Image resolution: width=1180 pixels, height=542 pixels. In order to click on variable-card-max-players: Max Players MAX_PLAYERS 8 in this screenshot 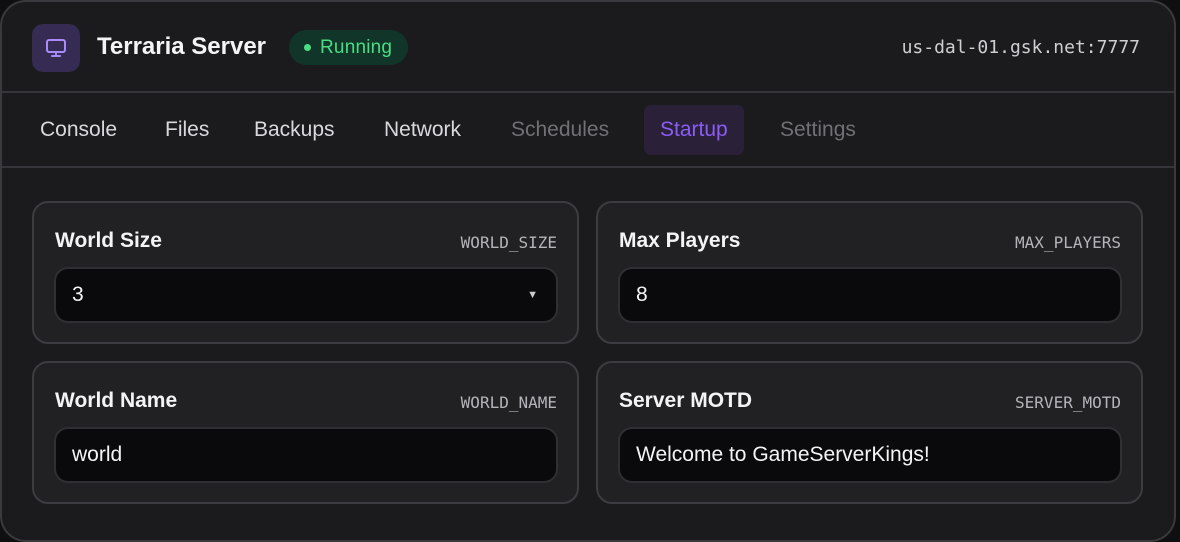, I will do `click(869, 272)`.